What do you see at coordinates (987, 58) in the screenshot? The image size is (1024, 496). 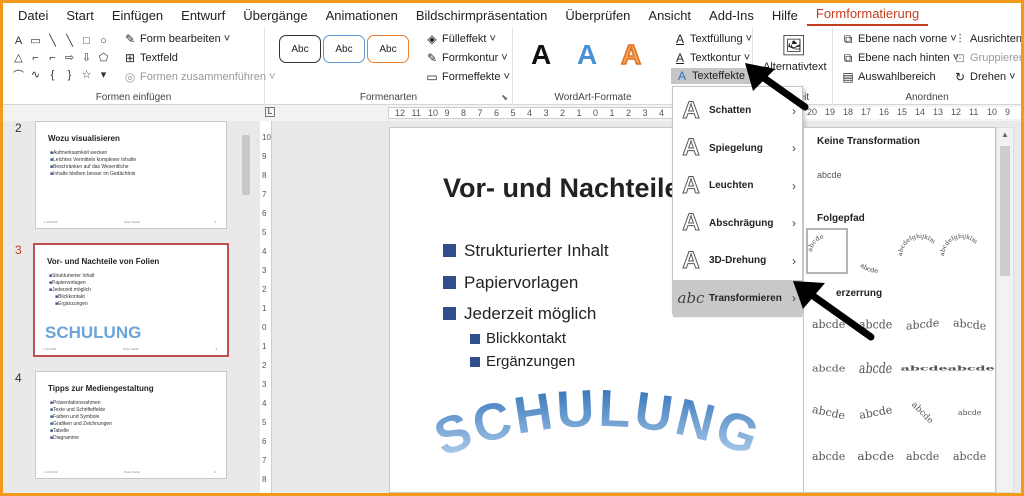 I see `gruppieren-button: ⊡Gruppieren˅` at bounding box center [987, 58].